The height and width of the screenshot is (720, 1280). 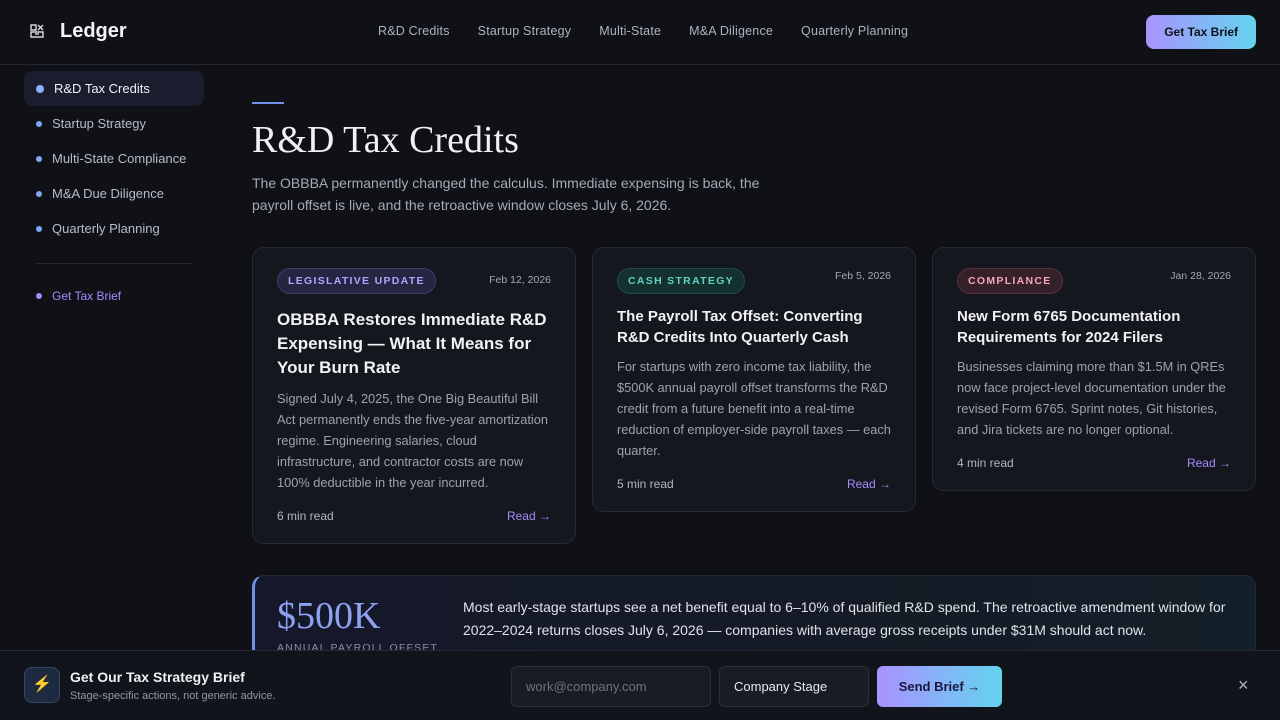 I want to click on sidebar-item-startup-strategy: Startup Strategy, so click(x=114, y=123).